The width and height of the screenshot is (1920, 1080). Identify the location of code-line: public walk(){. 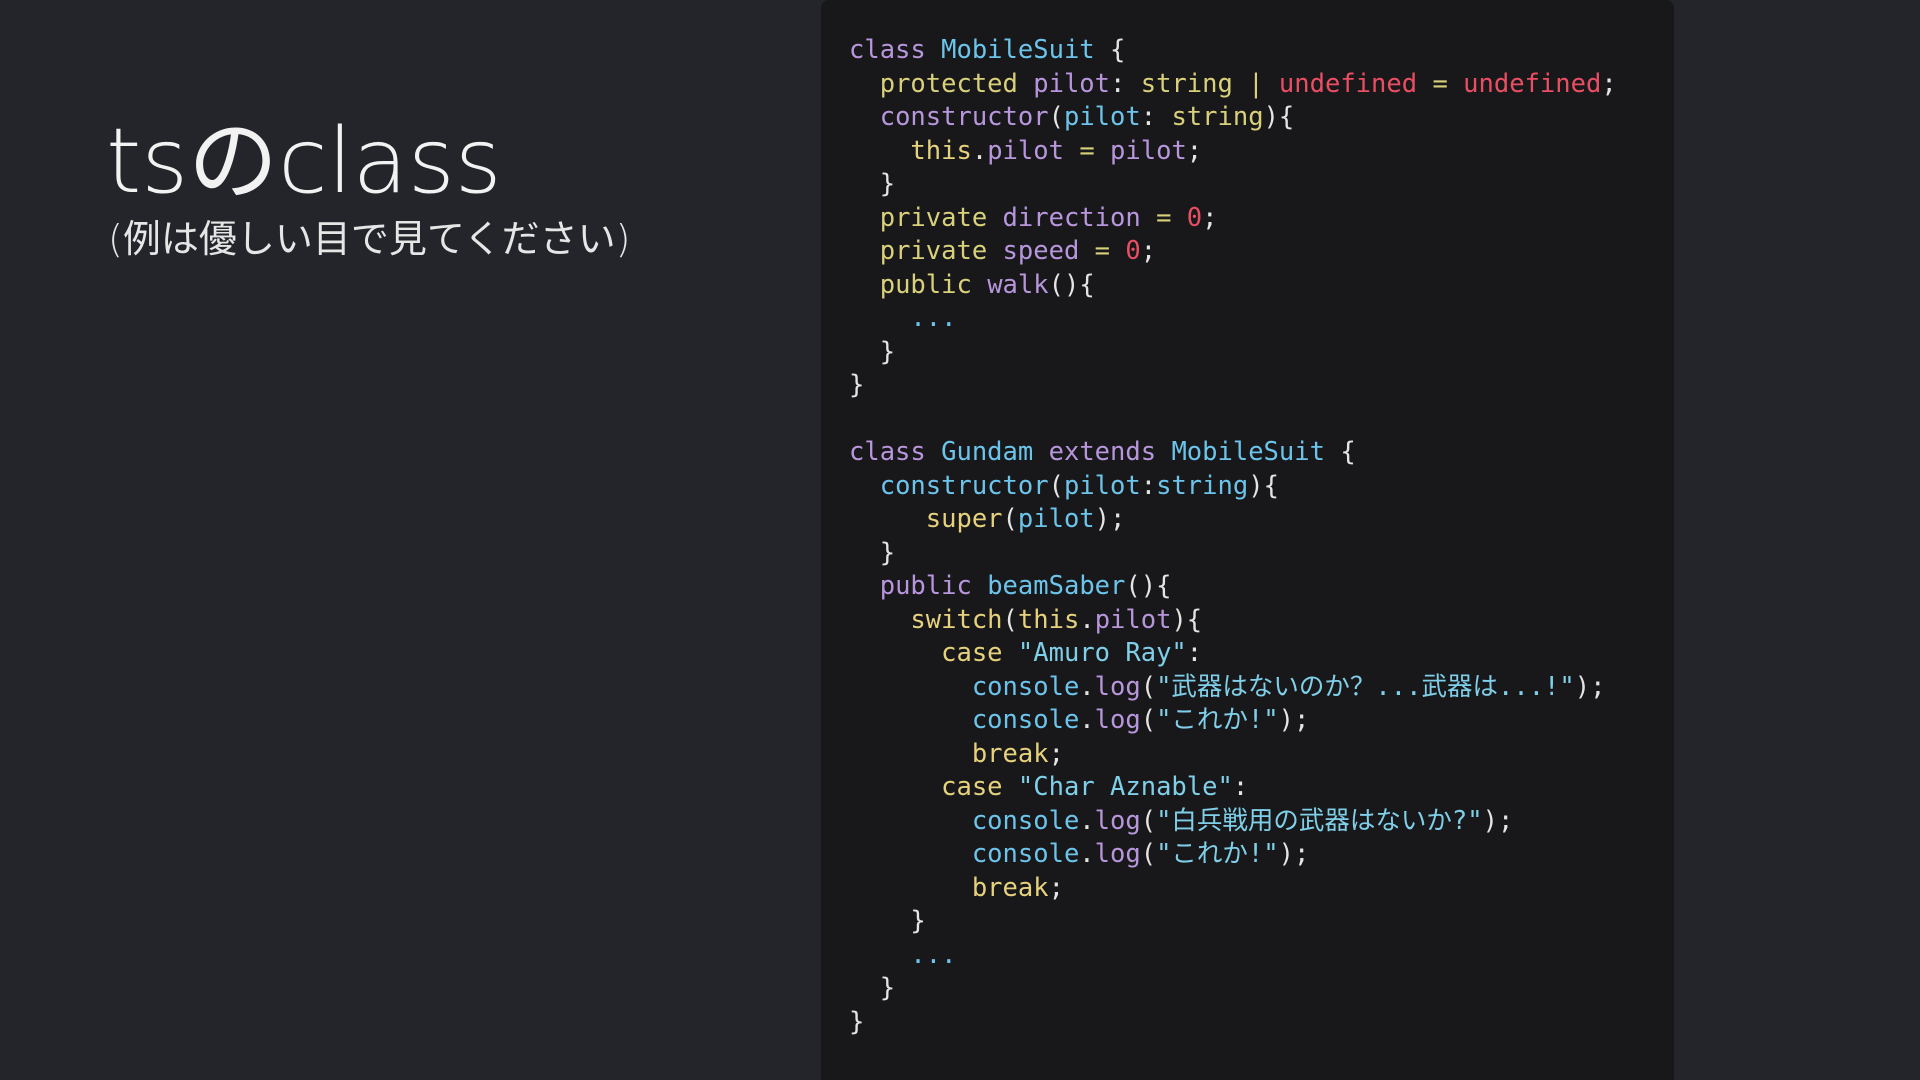
(1261, 286).